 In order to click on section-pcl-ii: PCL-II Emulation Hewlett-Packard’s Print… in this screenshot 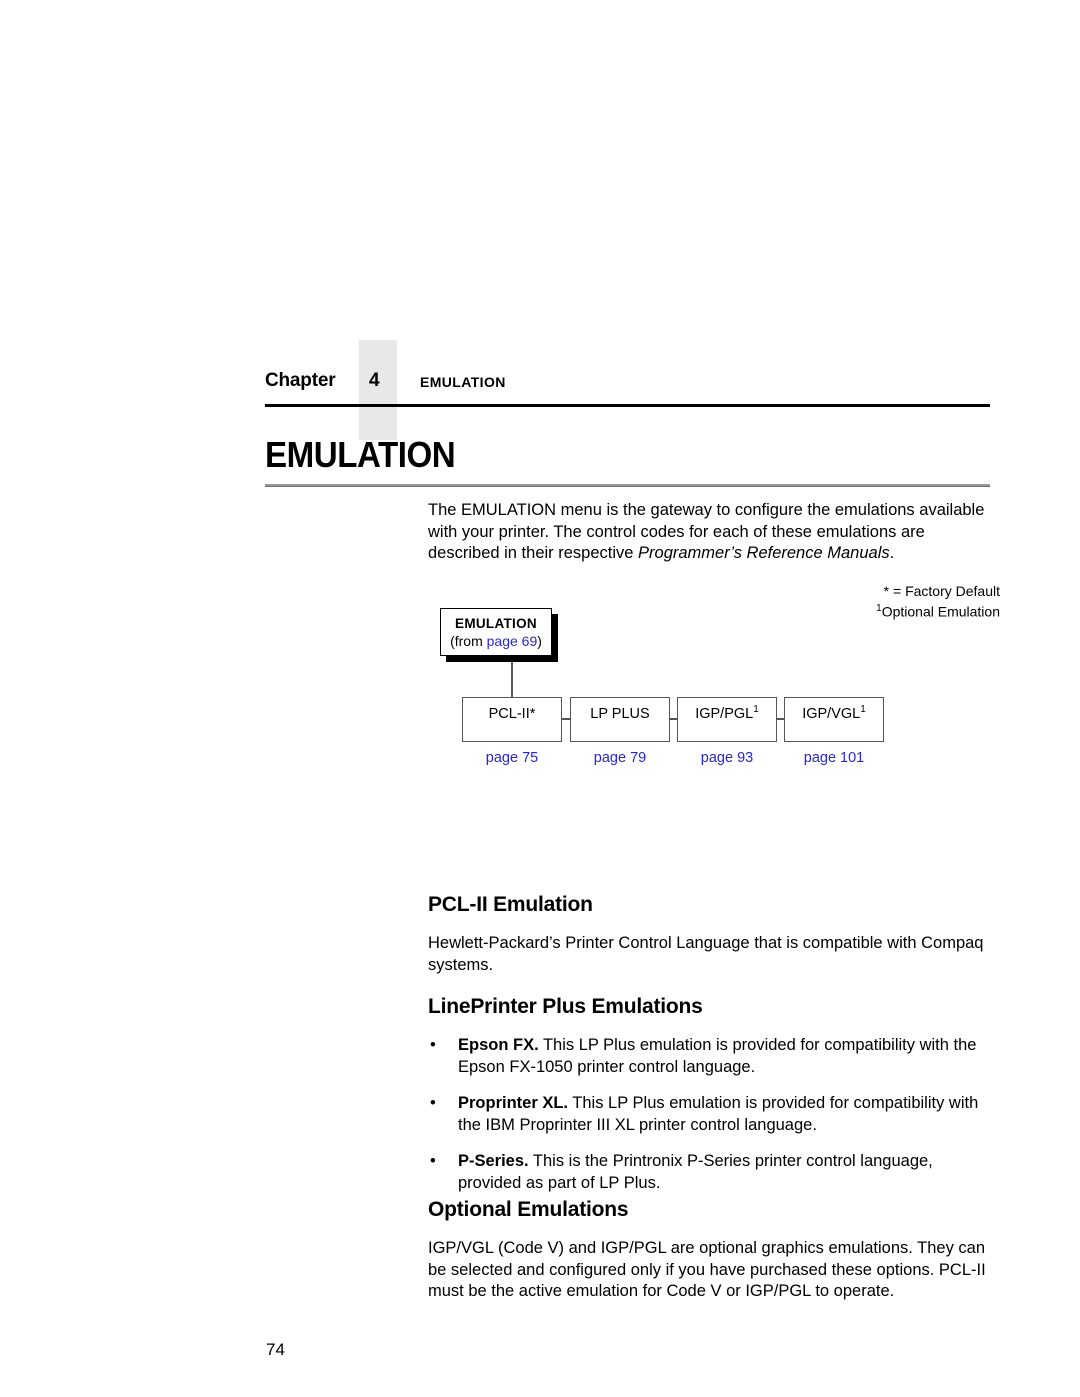, I will do `click(709, 934)`.